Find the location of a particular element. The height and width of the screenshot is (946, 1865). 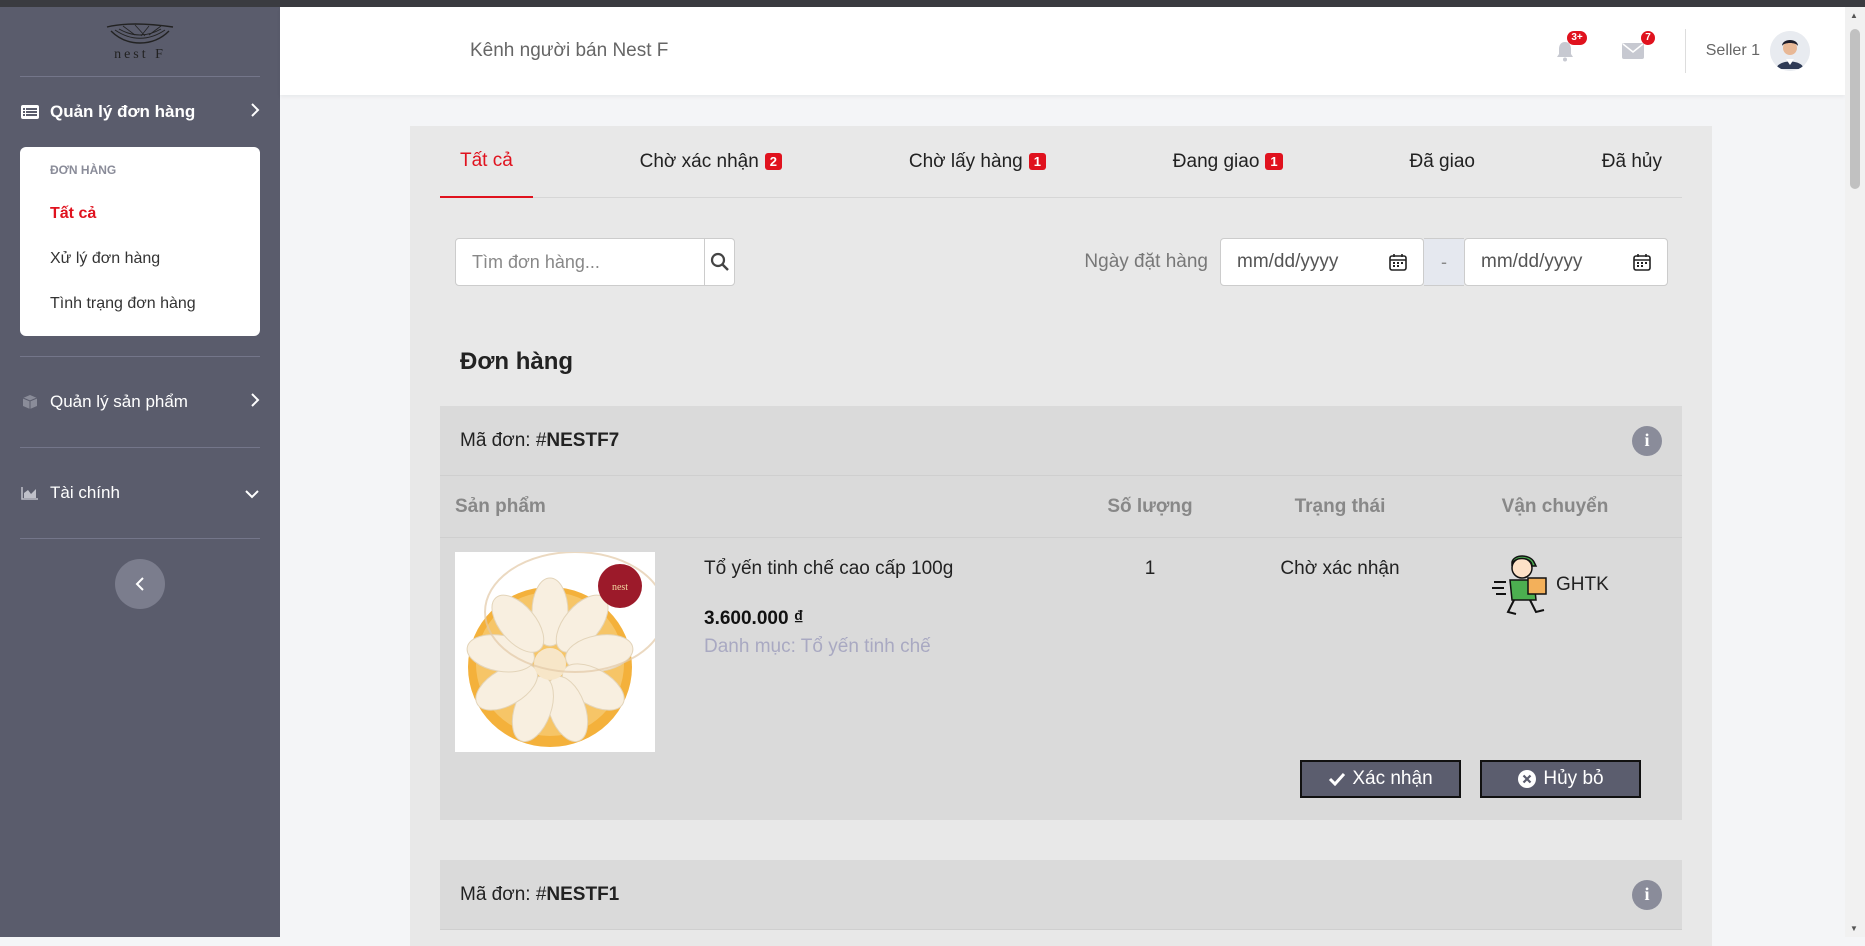

sidebar-divider is located at coordinates (140, 538).